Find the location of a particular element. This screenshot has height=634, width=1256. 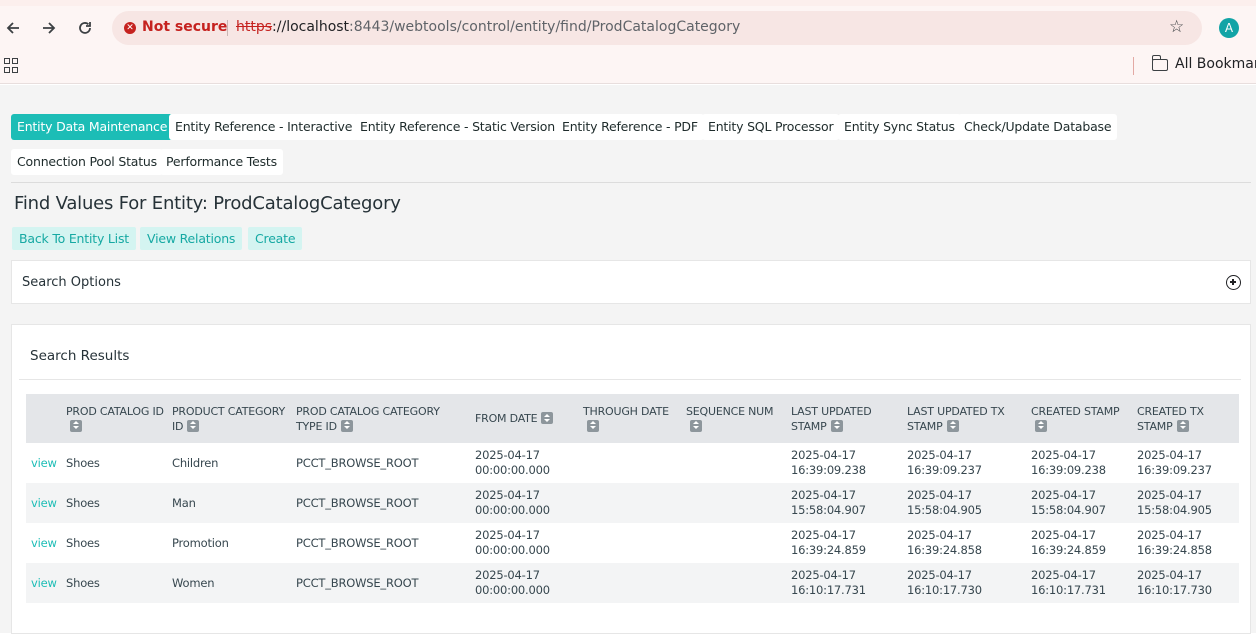

tab-entity-reference-static: Entity Reference - Static Version is located at coordinates (457, 127).